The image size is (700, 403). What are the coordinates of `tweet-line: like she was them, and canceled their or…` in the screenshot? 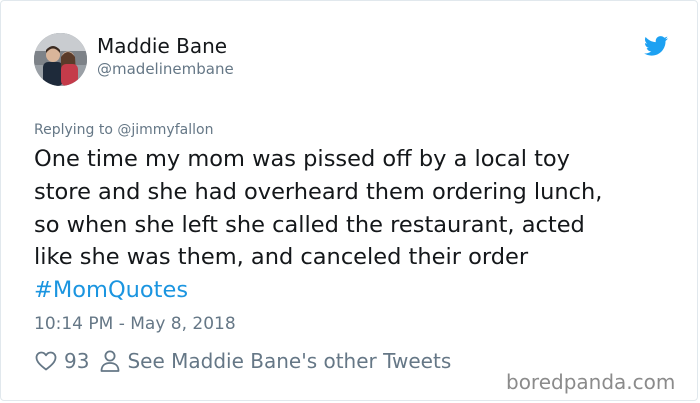 It's located at (281, 257).